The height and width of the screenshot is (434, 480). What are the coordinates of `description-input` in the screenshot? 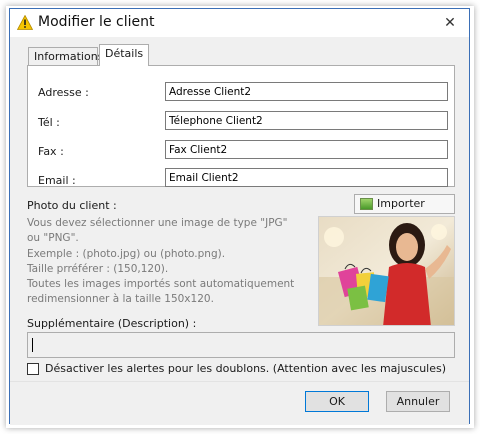 It's located at (241, 345).